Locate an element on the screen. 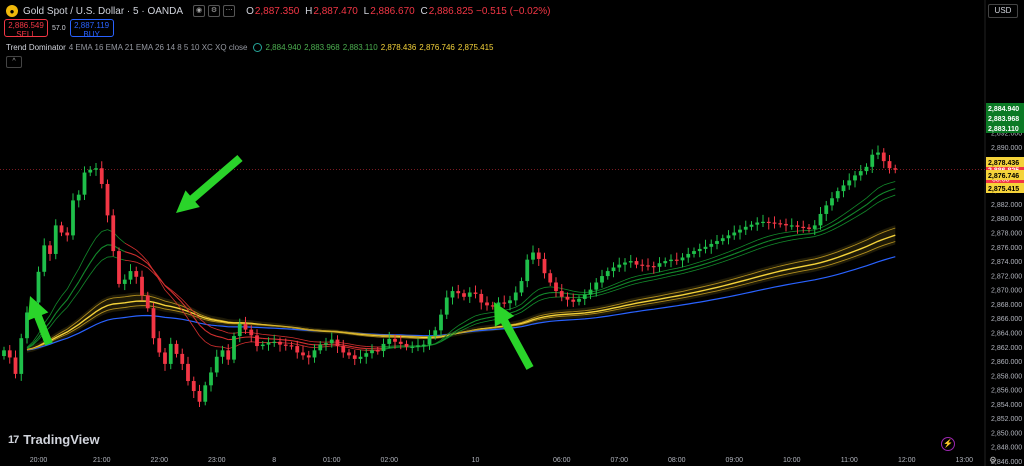 This screenshot has height=466, width=1024. ema-price-tag-text: 2,883.110 is located at coordinates (1003, 129).